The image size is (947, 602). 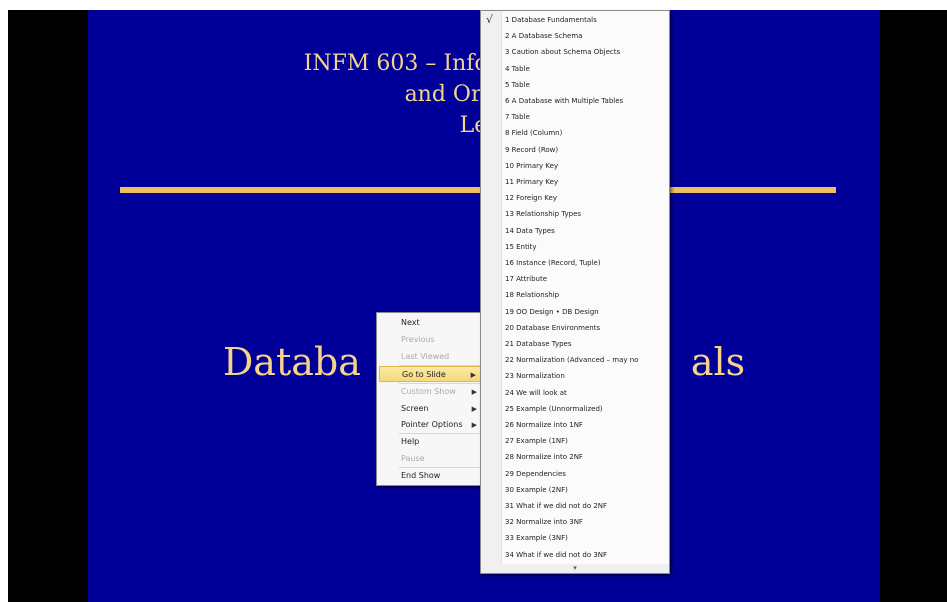 I want to click on slide-divider, so click(x=478, y=190).